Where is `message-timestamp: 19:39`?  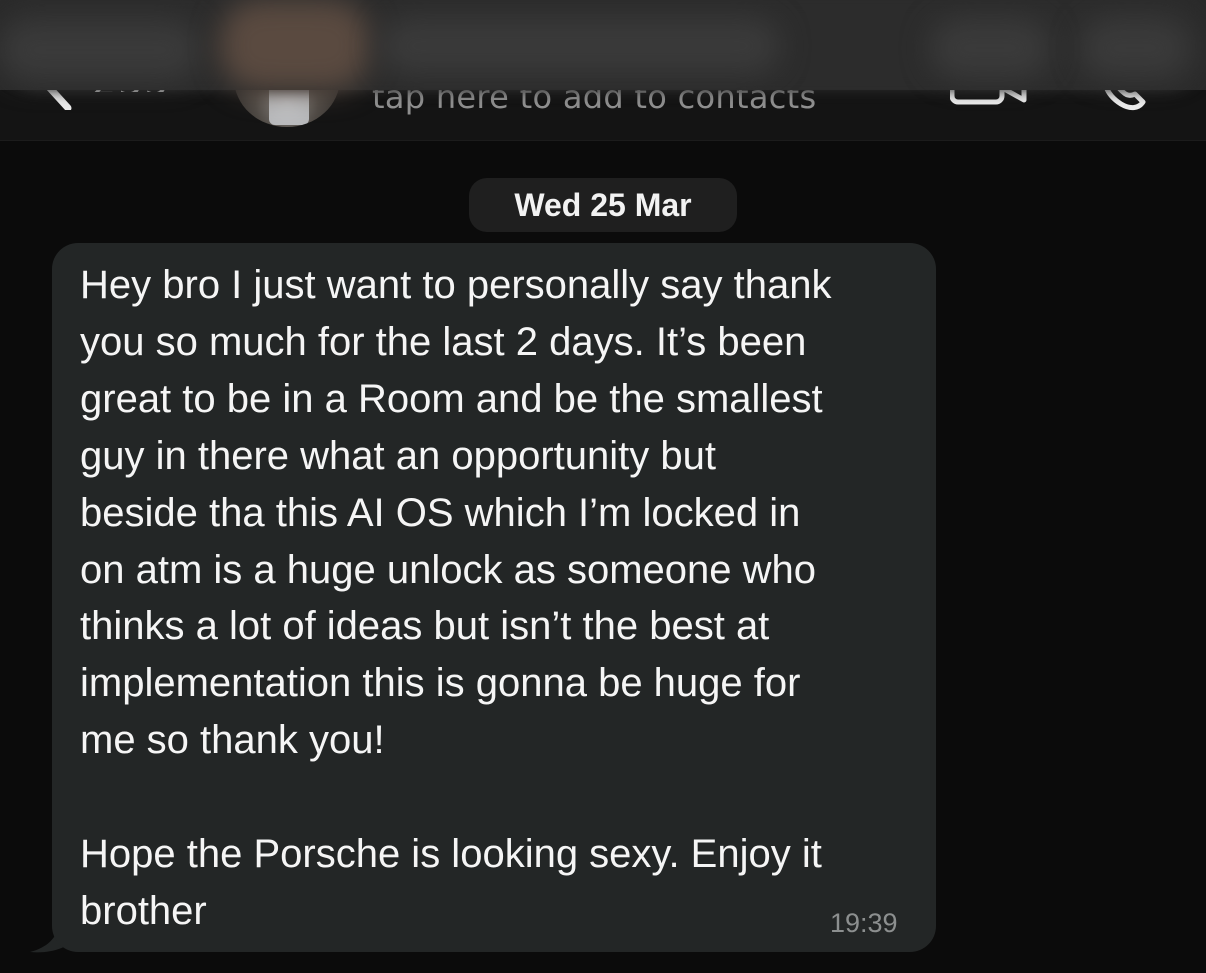
message-timestamp: 19:39 is located at coordinates (864, 923).